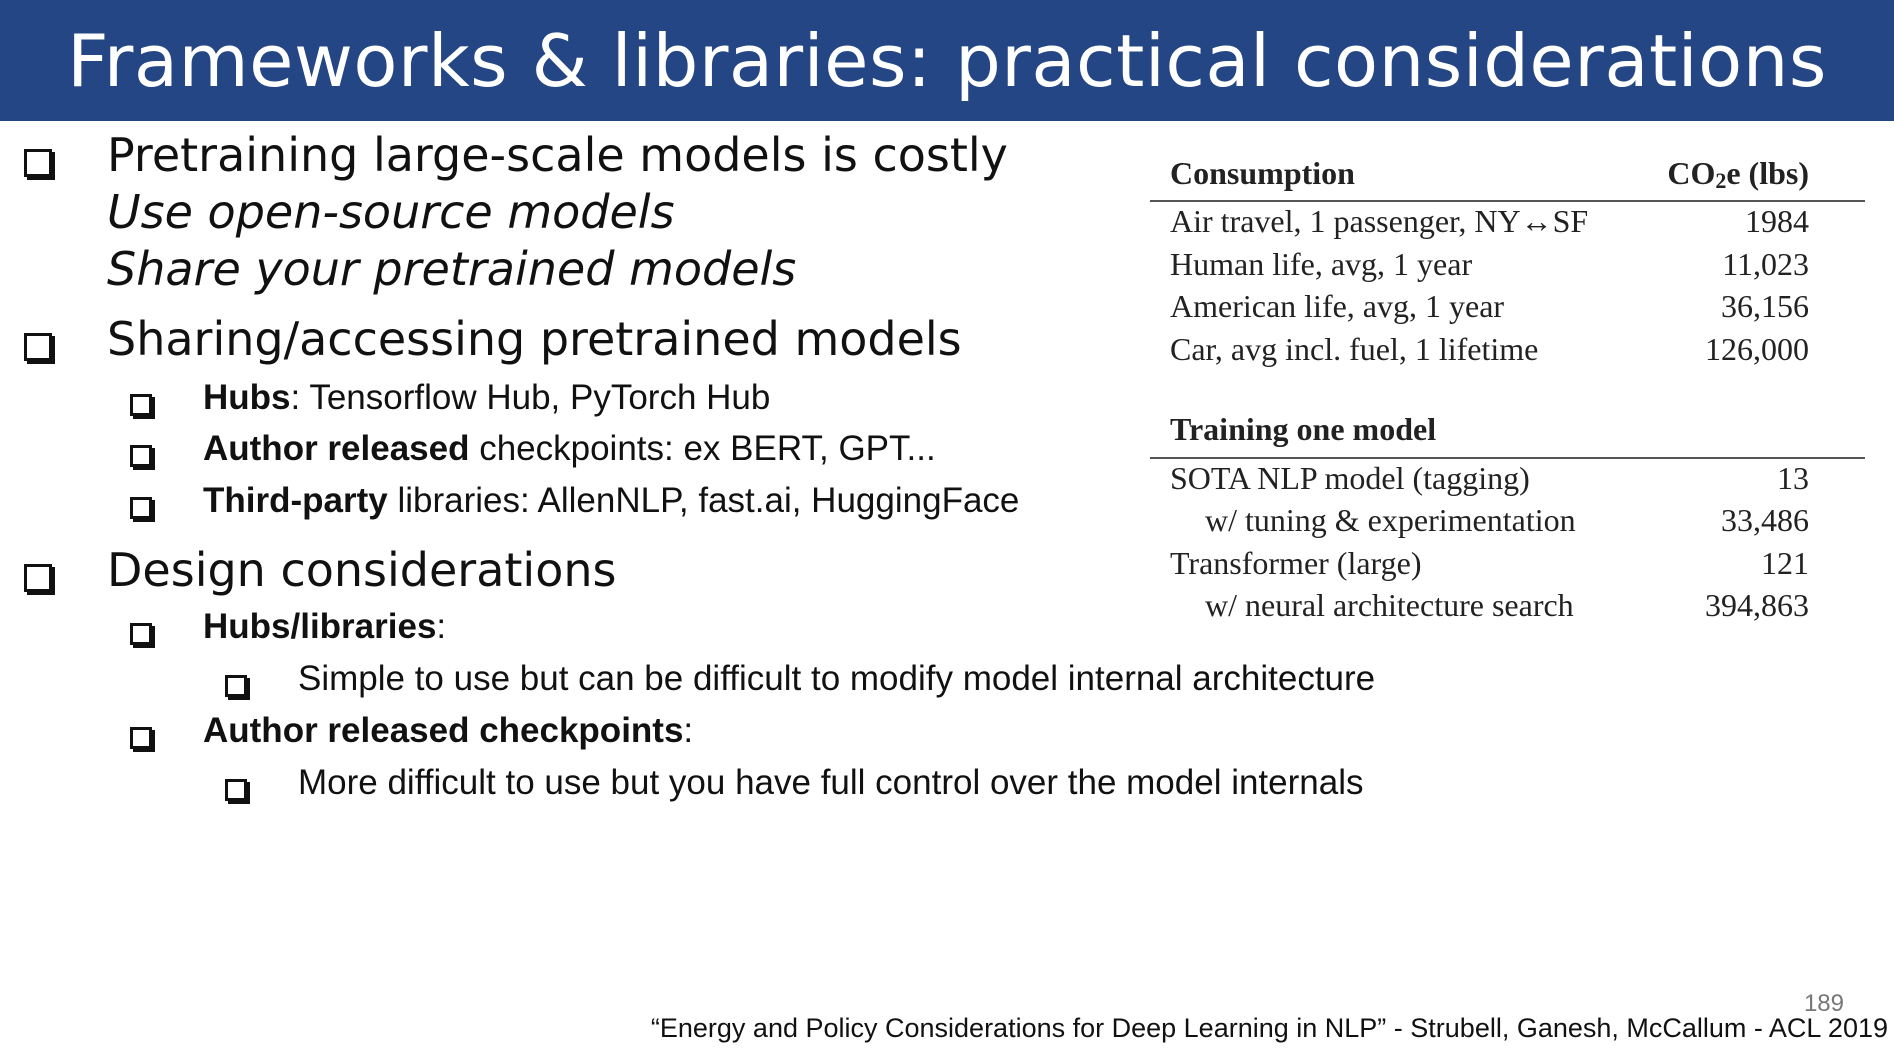  Describe the element at coordinates (1262, 173) in the screenshot. I see `table-header-consumption: Consumption` at that location.